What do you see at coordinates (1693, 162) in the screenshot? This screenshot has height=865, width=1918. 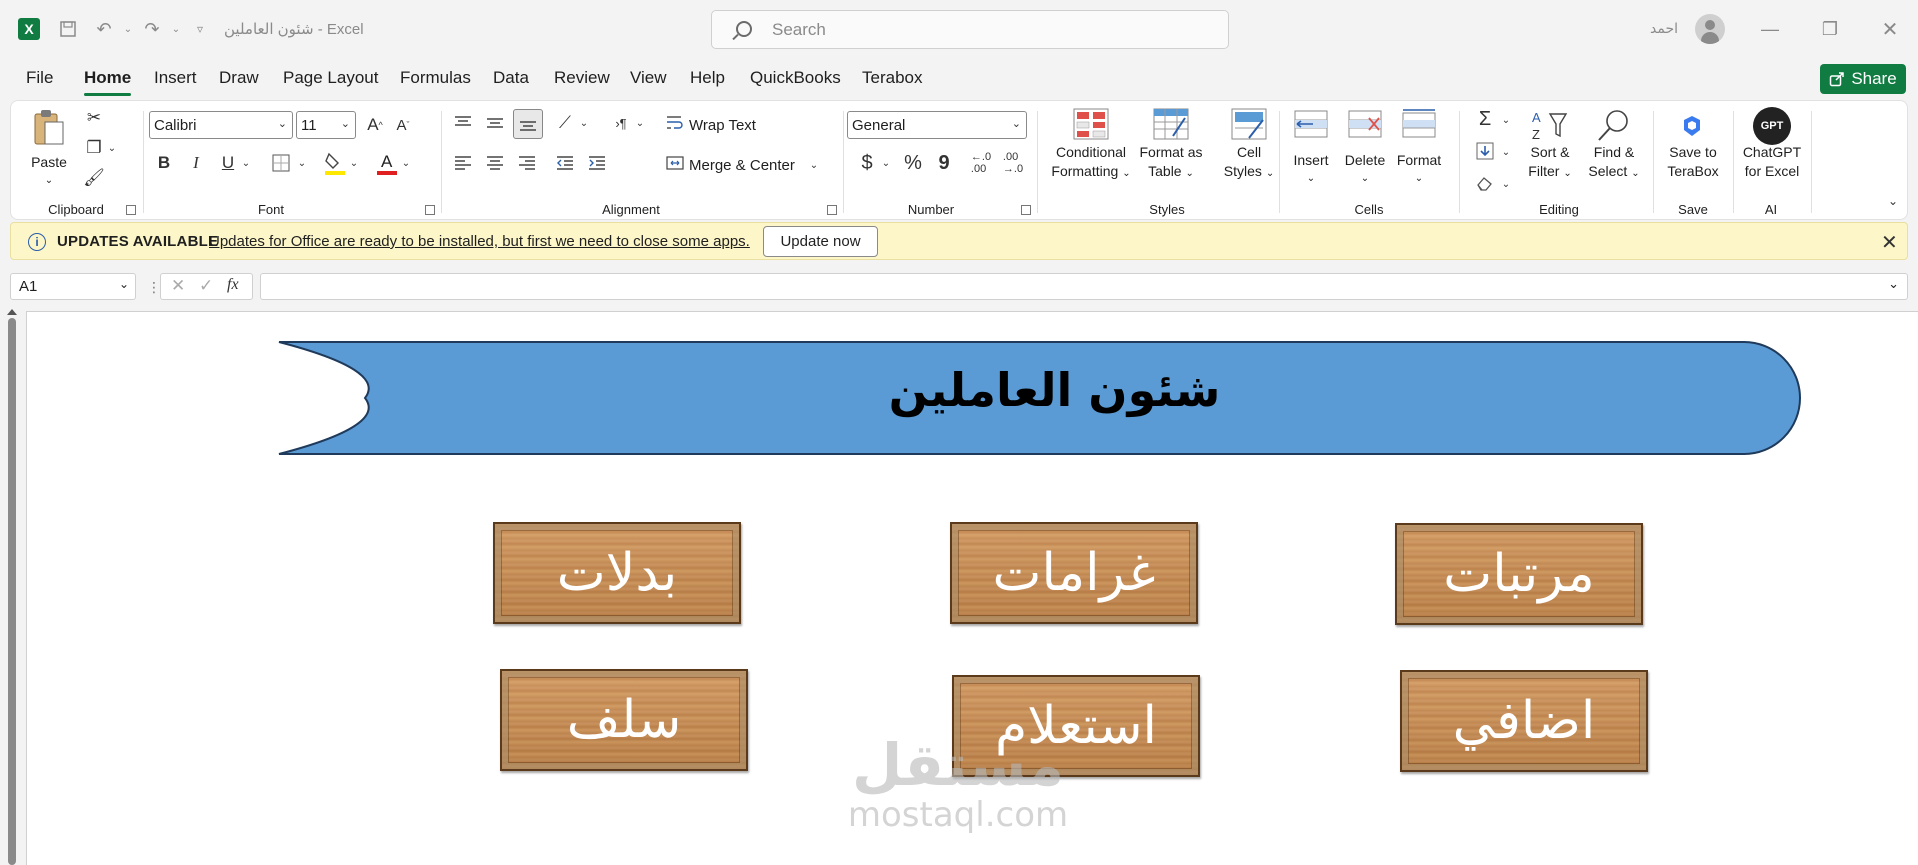 I see `save-to-terabox-button: Save to TeraBox` at bounding box center [1693, 162].